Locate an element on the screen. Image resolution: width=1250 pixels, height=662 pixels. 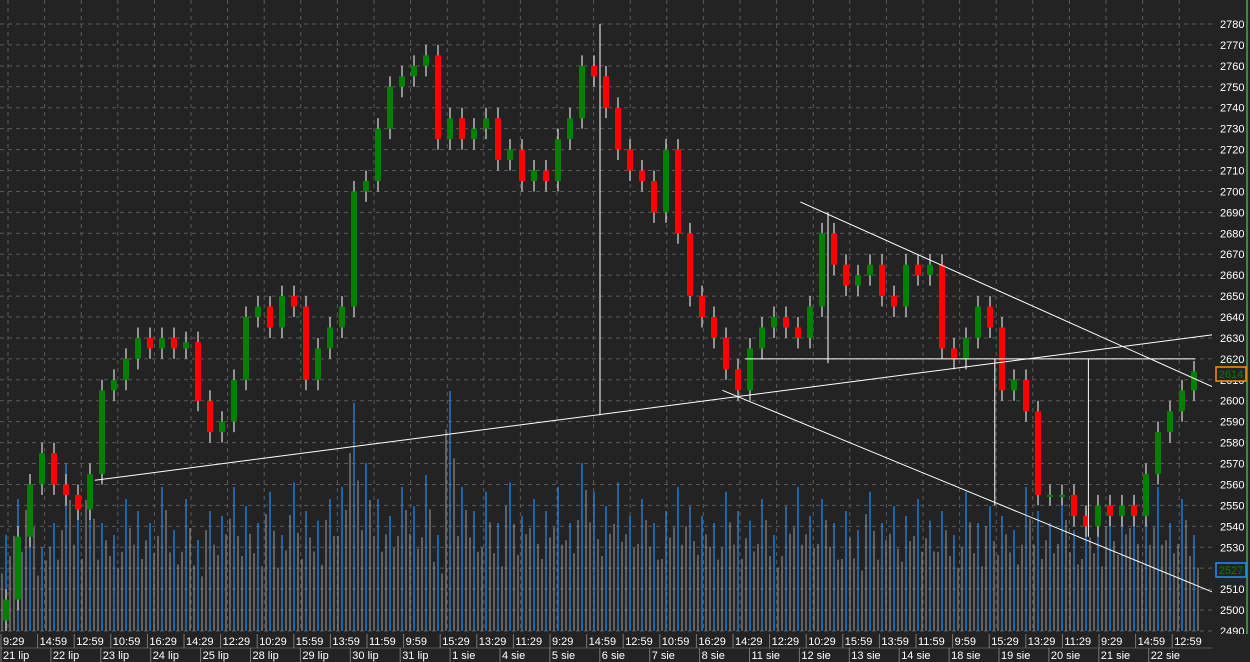
y-tick-label: 2700 is located at coordinates (1232, 192).